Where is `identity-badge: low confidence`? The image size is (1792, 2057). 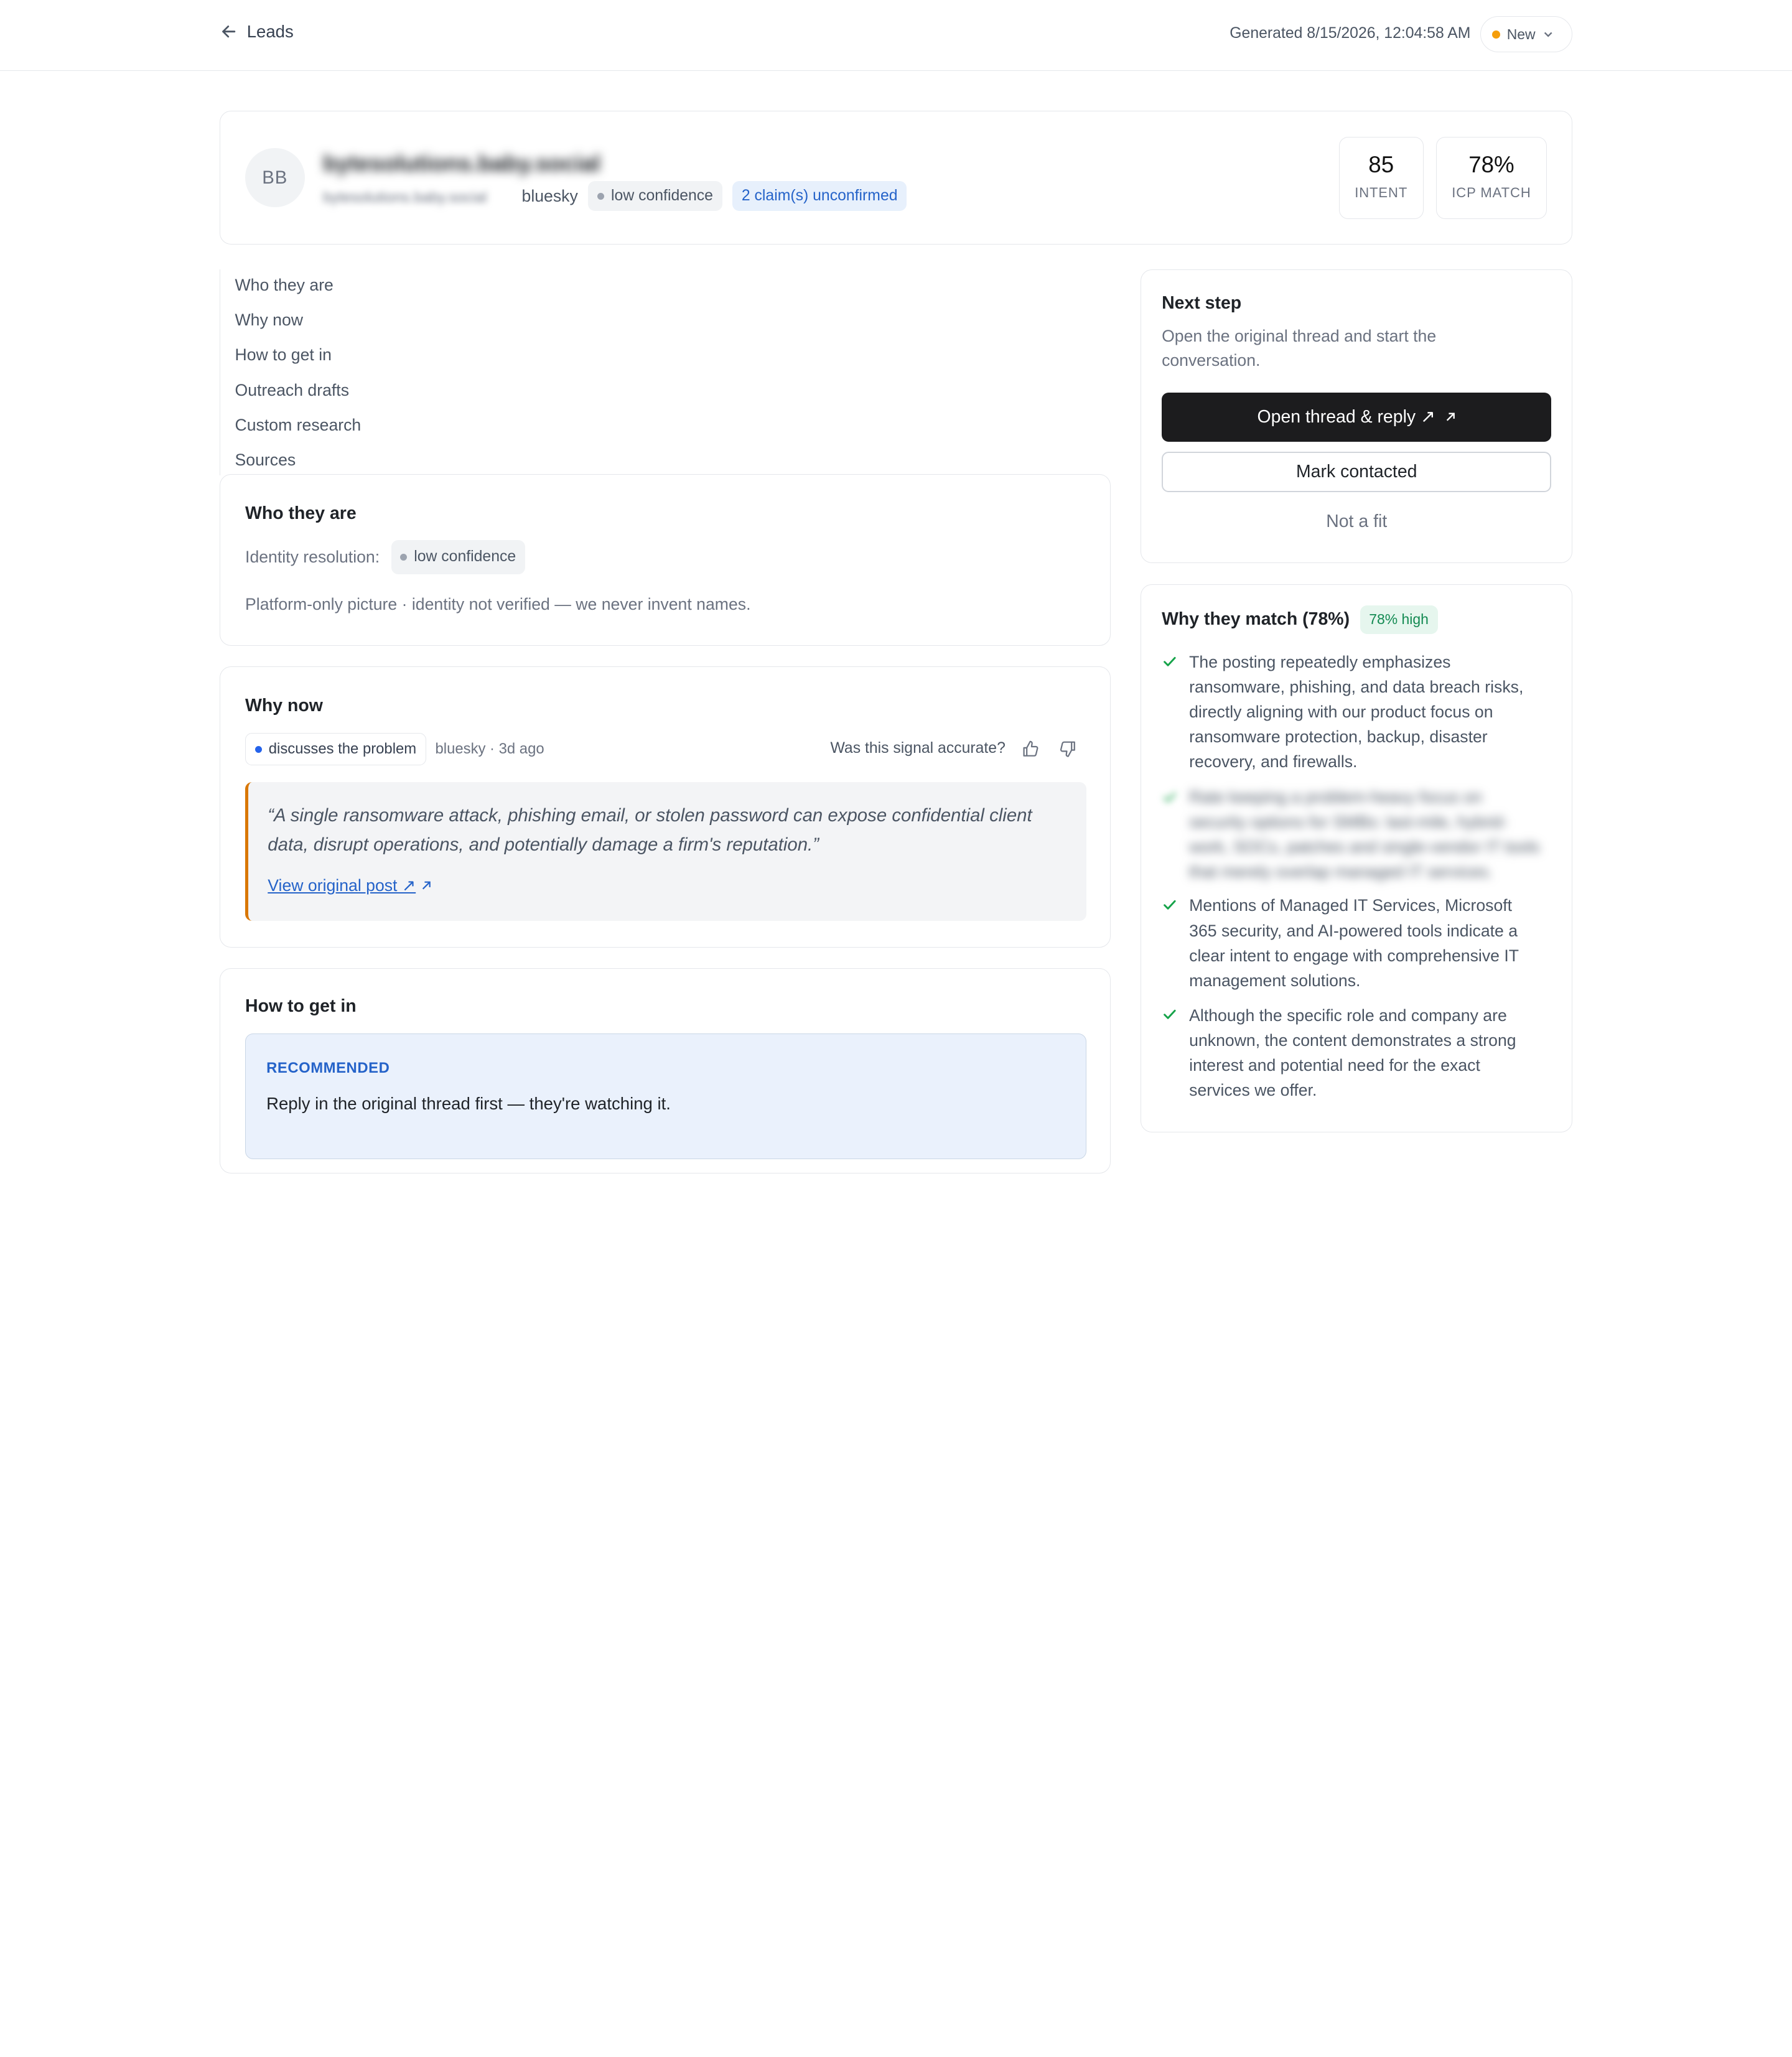
identity-badge: low confidence is located at coordinates (458, 556).